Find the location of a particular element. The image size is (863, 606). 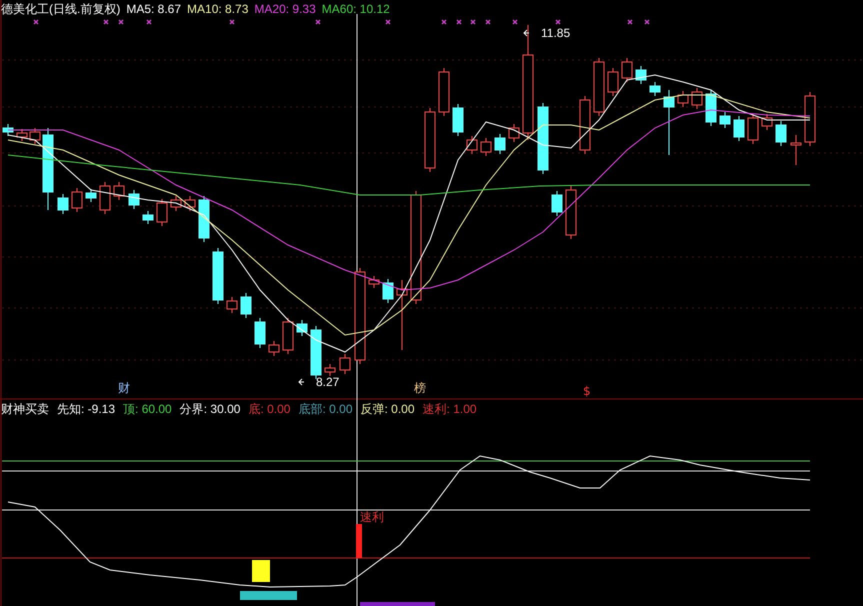

chart-title: 德美化工(日线.前复权) is located at coordinates (60, 9).